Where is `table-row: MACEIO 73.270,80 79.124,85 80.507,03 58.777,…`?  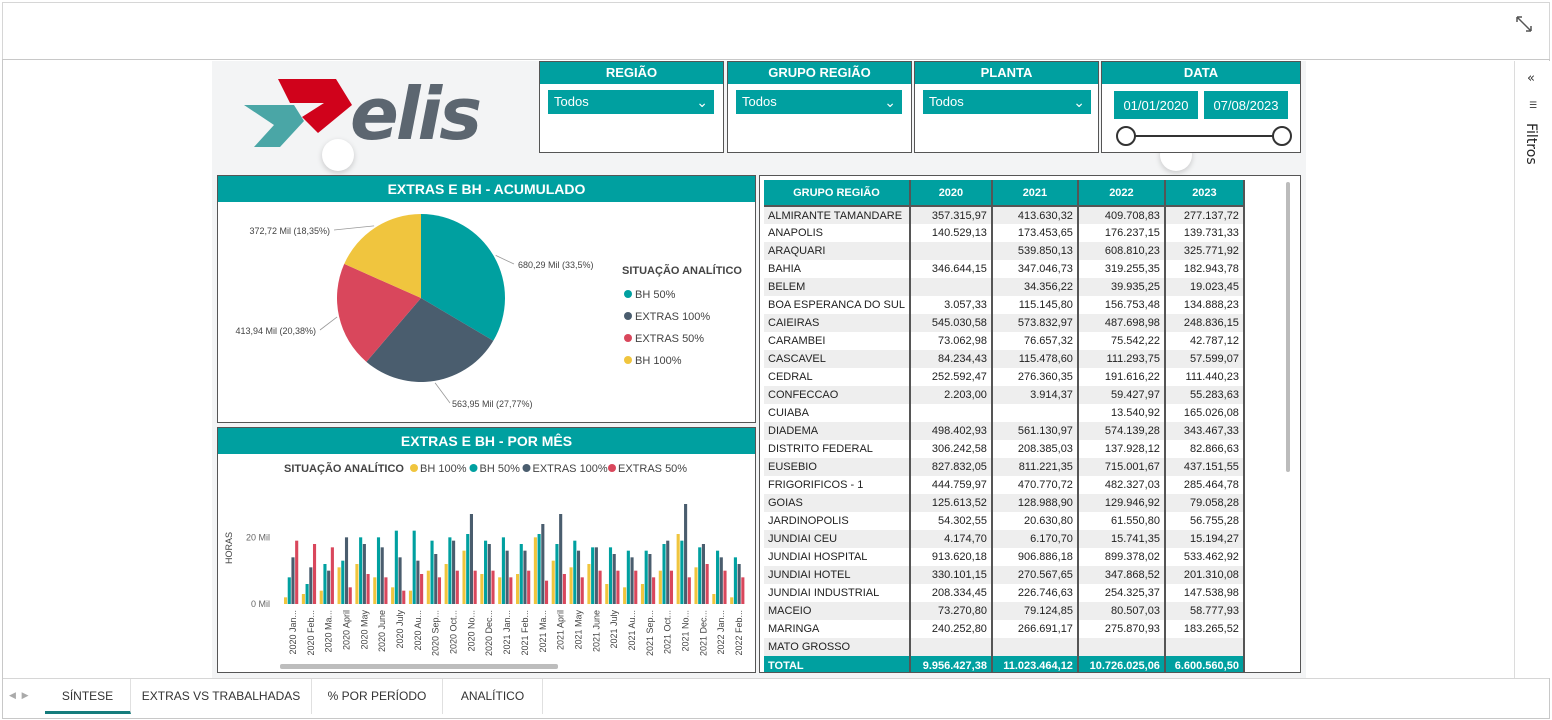
table-row: MACEIO 73.270,80 79.124,85 80.507,03 58.777,… is located at coordinates (1004, 611).